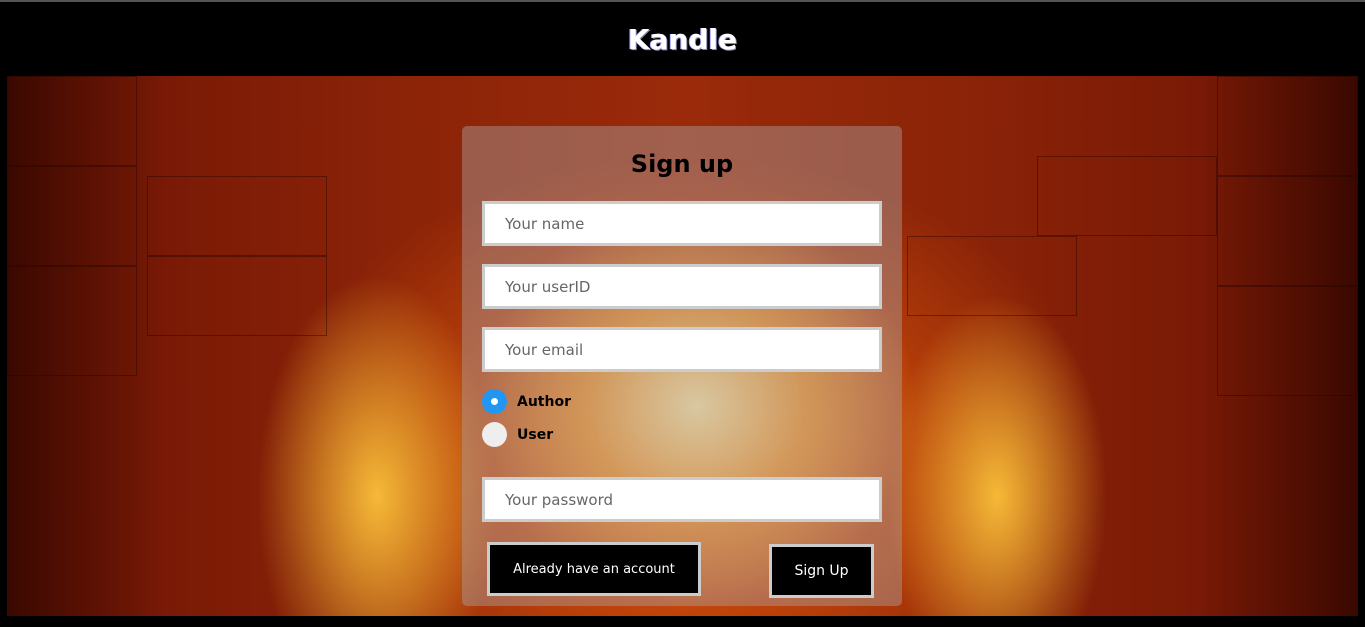 This screenshot has height=627, width=1365. Describe the element at coordinates (821, 571) in the screenshot. I see `signup-button: Sign Up` at that location.